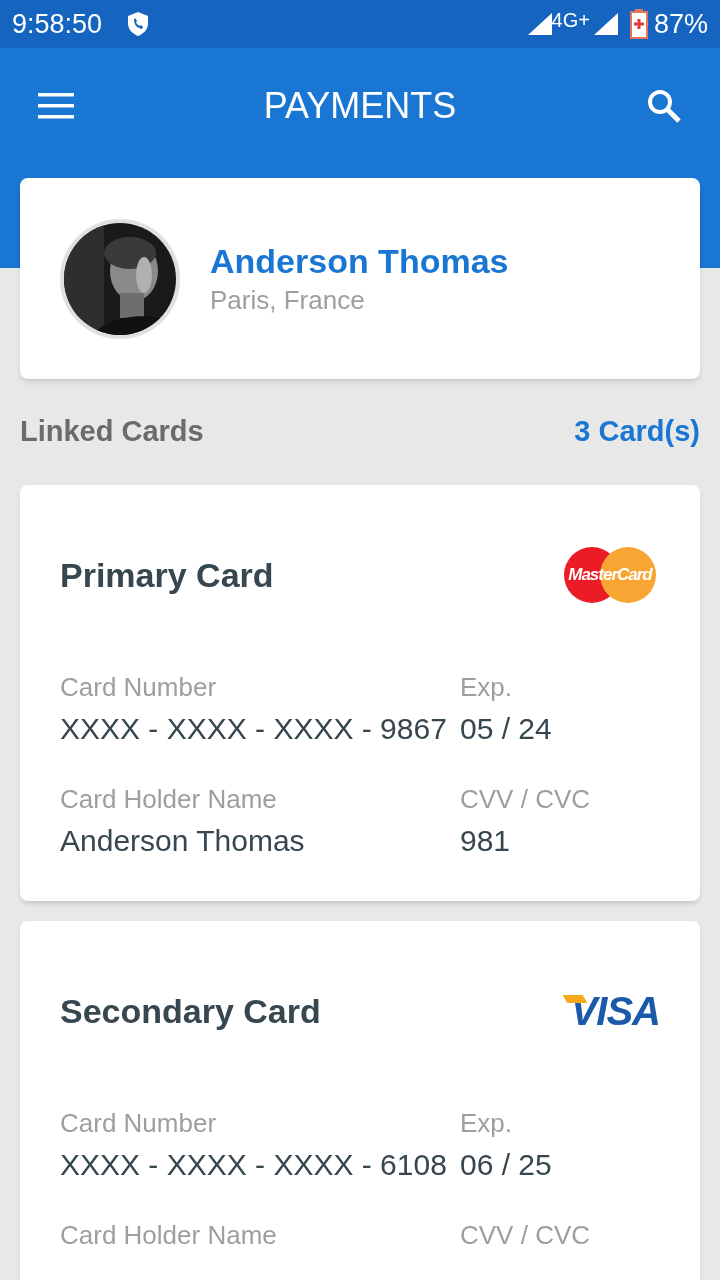 This screenshot has height=1280, width=720. Describe the element at coordinates (680, 24) in the screenshot. I see `battery-percent: 87%` at that location.